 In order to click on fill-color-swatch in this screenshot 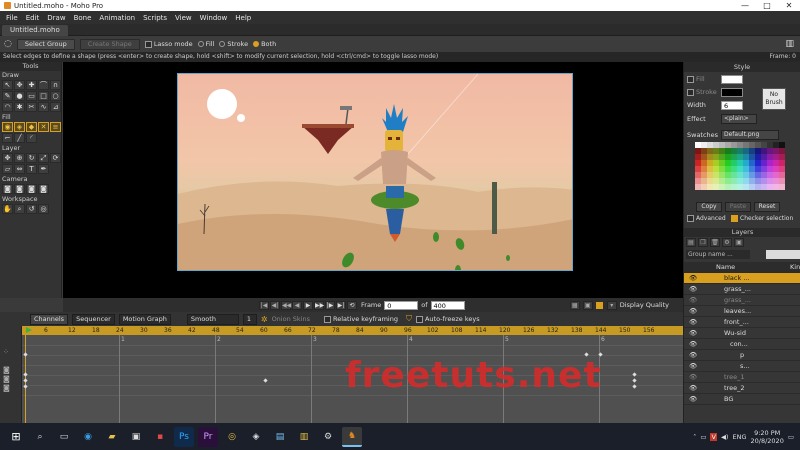, I will do `click(732, 79)`.